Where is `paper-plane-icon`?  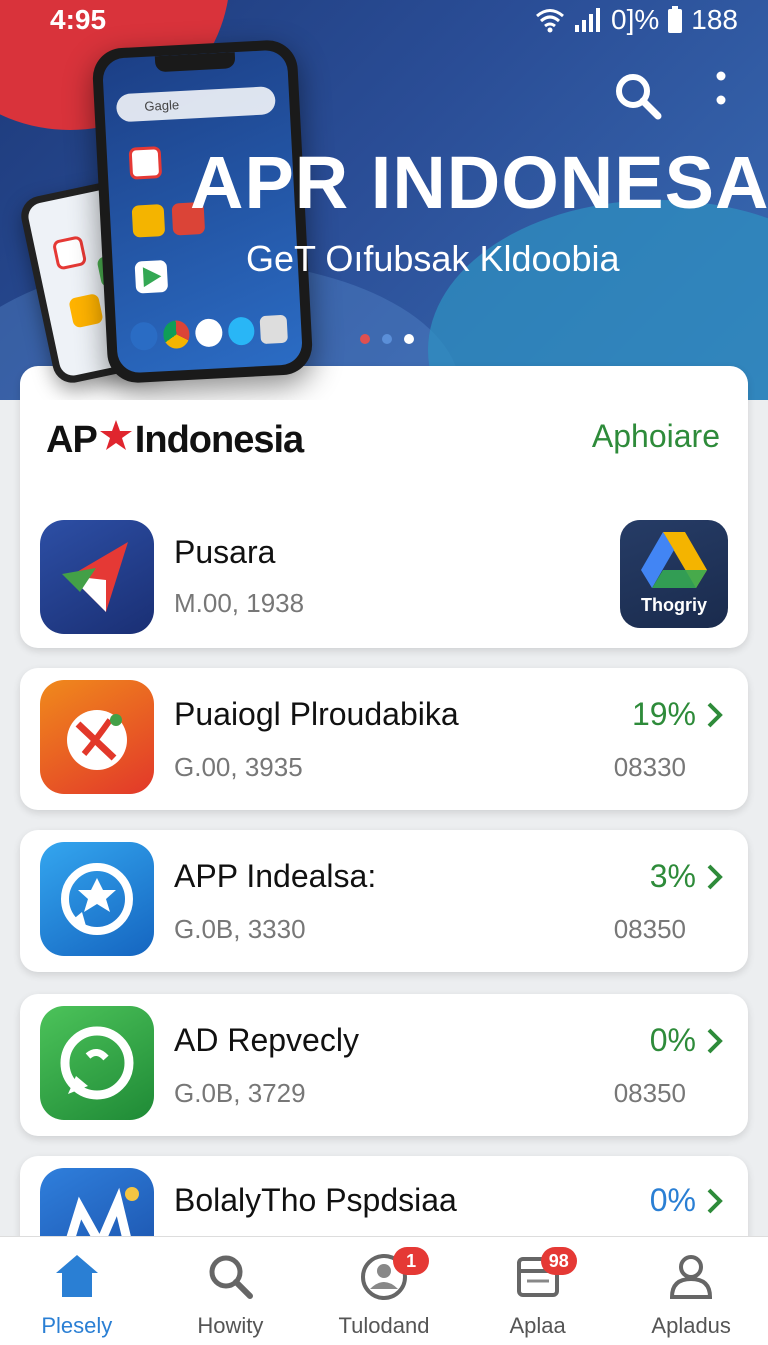
paper-plane-icon is located at coordinates (97, 577).